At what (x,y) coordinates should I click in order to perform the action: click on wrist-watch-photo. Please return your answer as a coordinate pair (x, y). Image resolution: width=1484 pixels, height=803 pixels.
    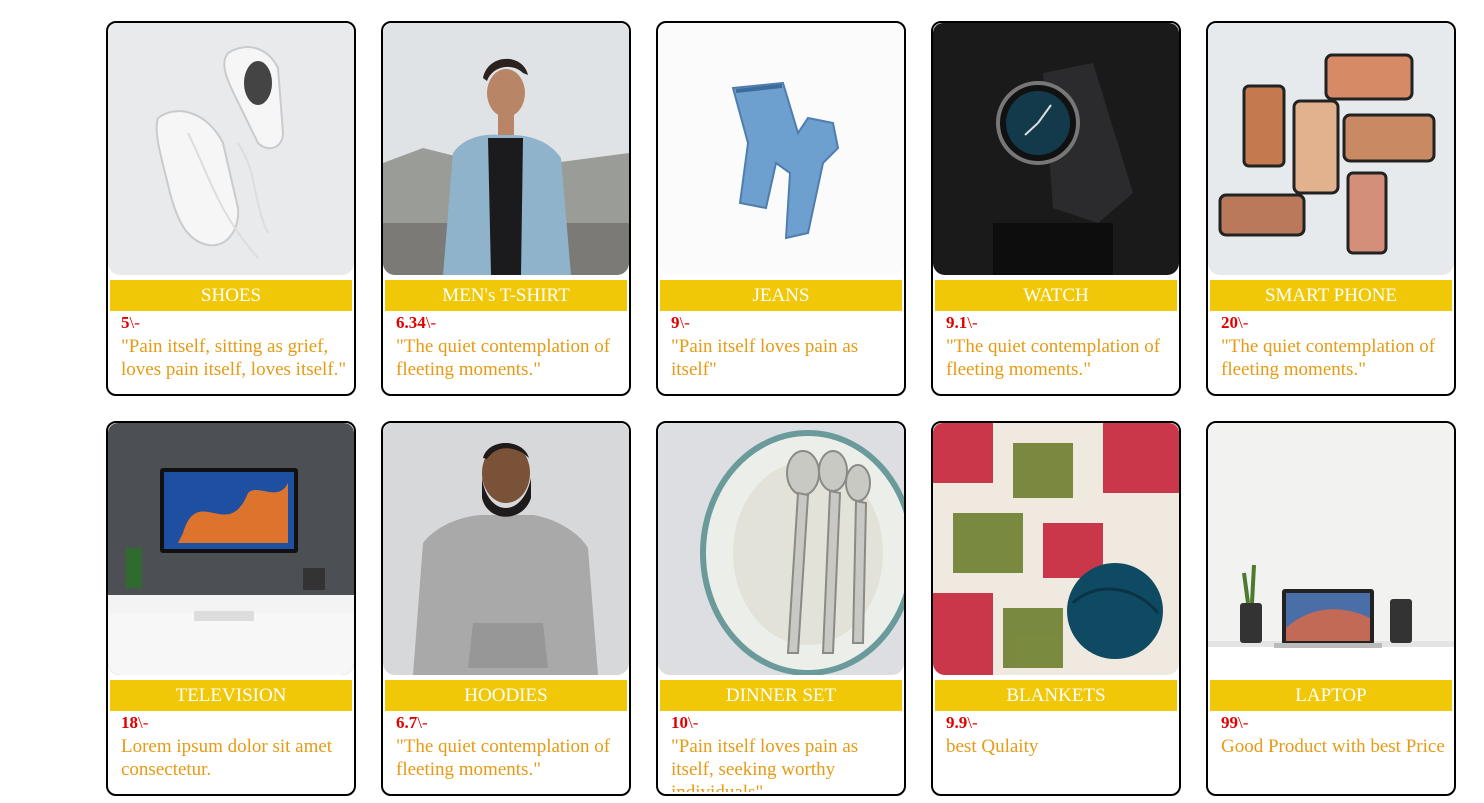
    Looking at the image, I should click on (1056, 149).